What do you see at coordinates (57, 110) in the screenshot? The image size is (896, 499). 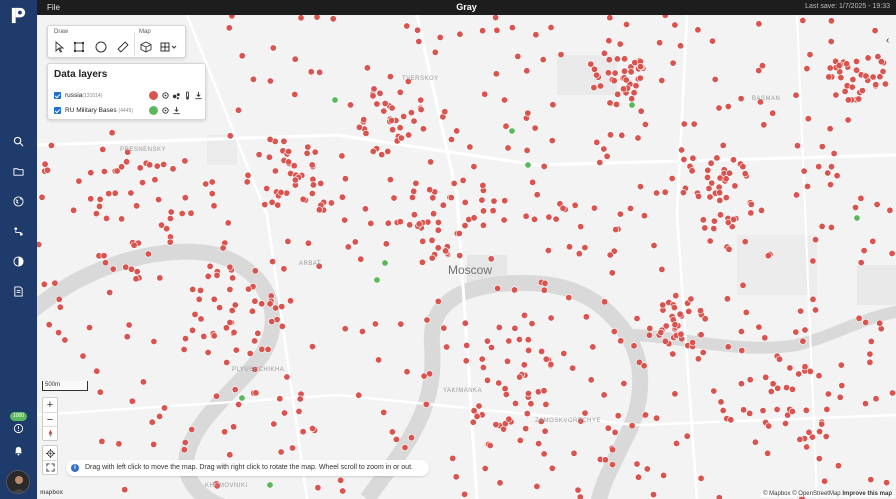 I see `layer-checkbox` at bounding box center [57, 110].